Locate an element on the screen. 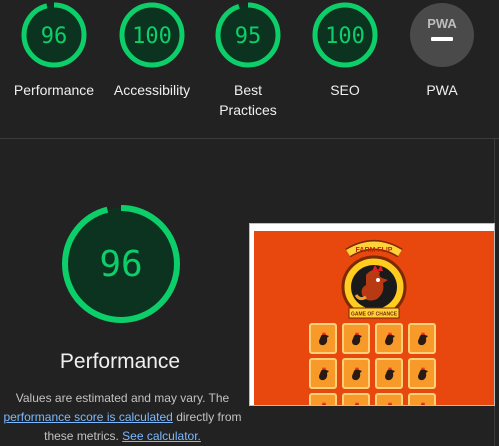 The image size is (499, 446). note-text-2: directly from is located at coordinates (207, 417).